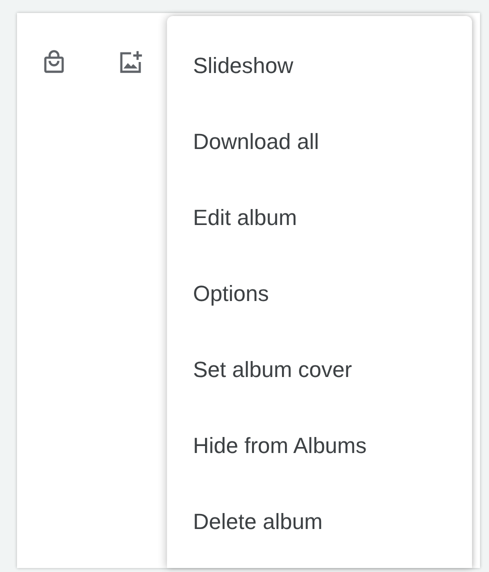 The width and height of the screenshot is (489, 572). What do you see at coordinates (319, 218) in the screenshot?
I see `menu-item: Edit album` at bounding box center [319, 218].